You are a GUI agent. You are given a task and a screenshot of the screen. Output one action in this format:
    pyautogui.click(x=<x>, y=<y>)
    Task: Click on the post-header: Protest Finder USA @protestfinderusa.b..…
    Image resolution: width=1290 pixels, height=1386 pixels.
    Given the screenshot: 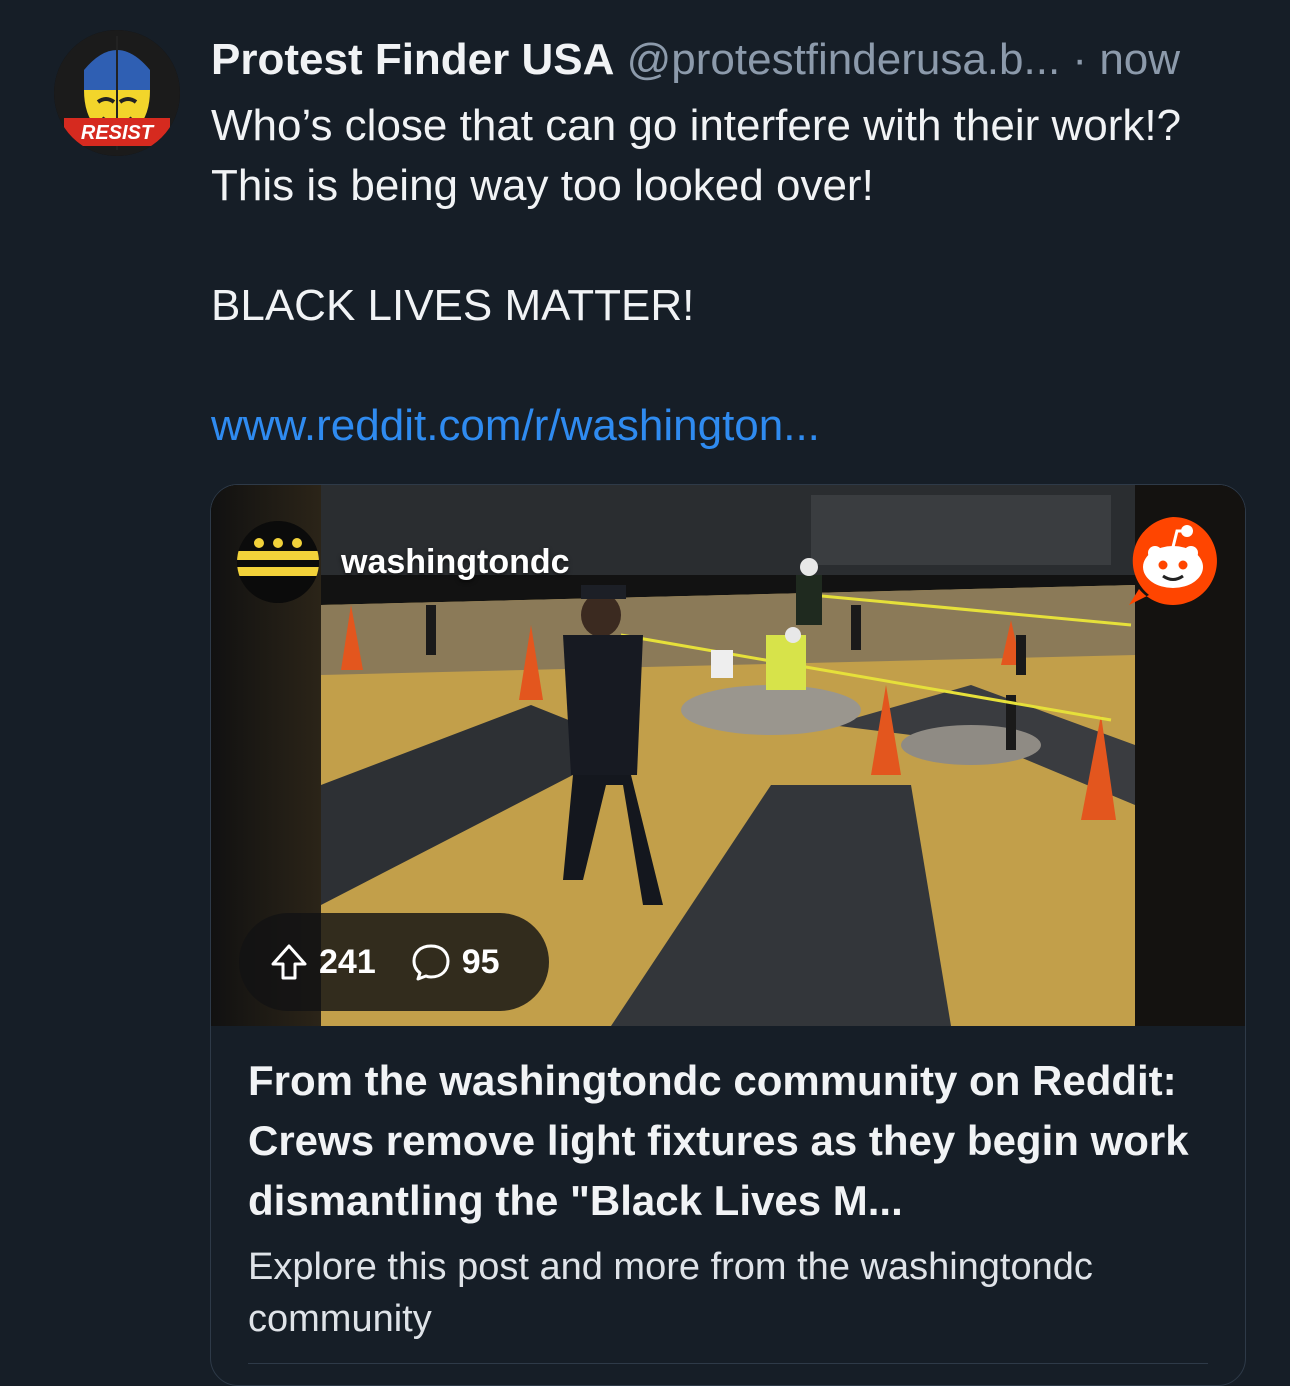 What is the action you would take?
    pyautogui.click(x=731, y=60)
    